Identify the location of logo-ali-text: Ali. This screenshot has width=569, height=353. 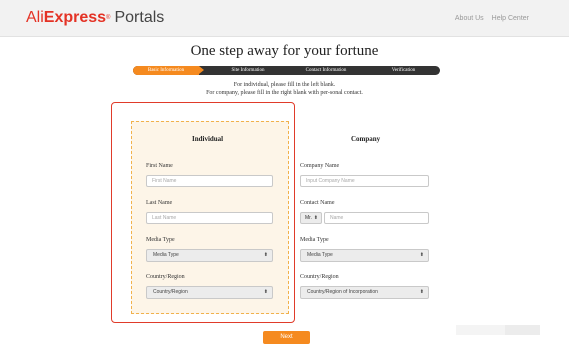
(35, 17).